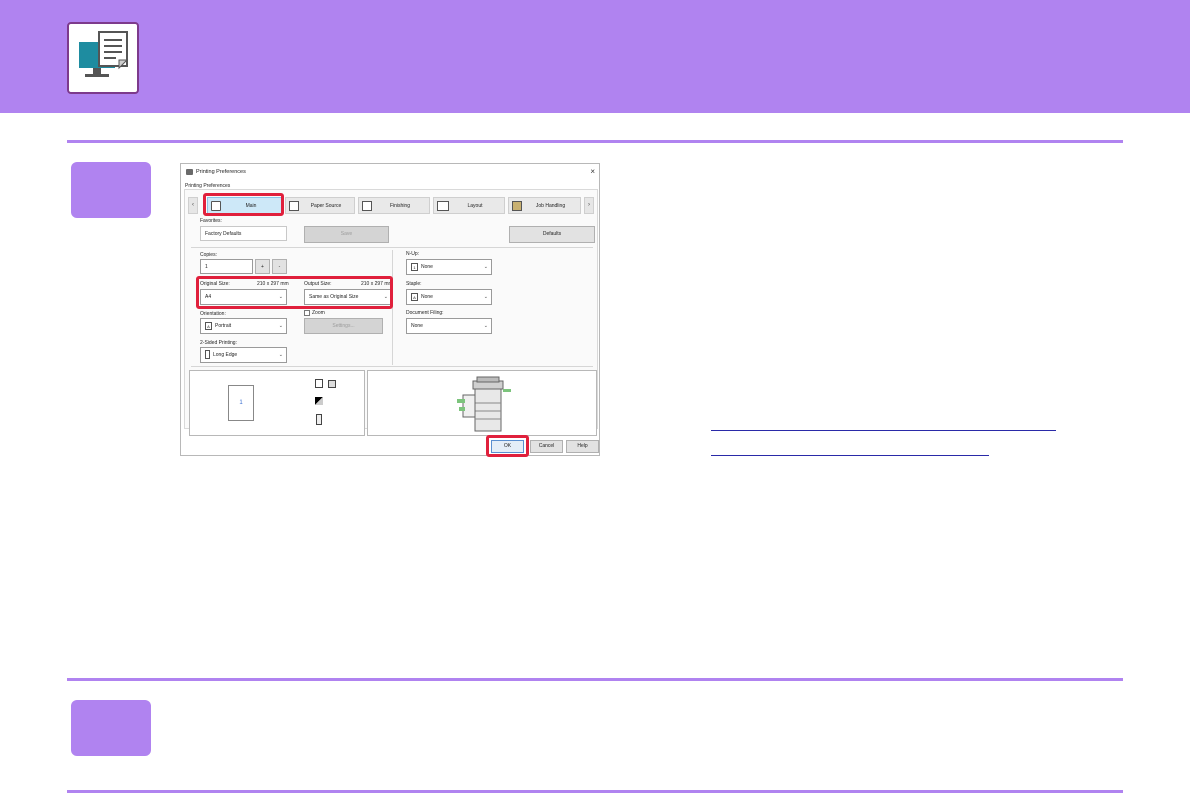 This screenshot has width=1190, height=793. What do you see at coordinates (319, 401) in the screenshot?
I see `color-mode-icon` at bounding box center [319, 401].